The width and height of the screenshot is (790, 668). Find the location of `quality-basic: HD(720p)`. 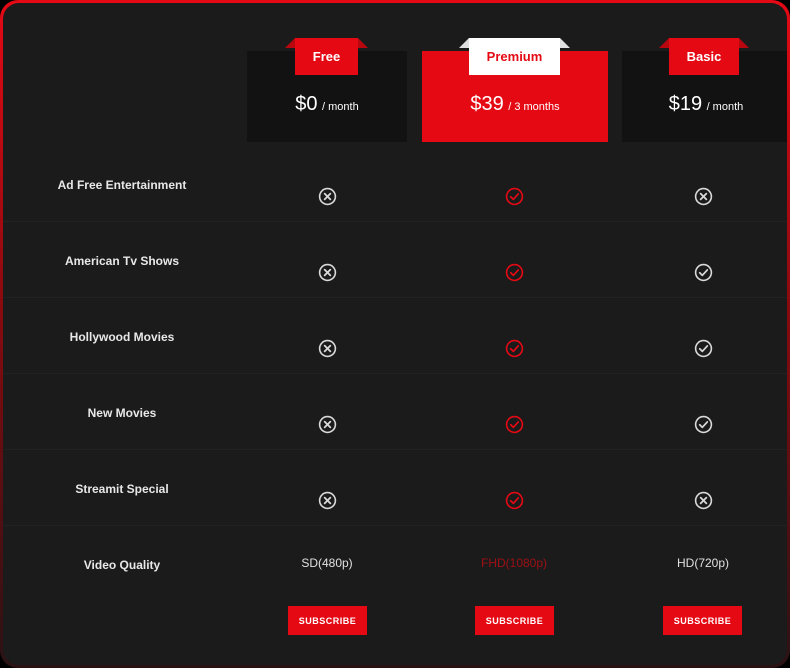

quality-basic: HD(720p) is located at coordinates (703, 563).